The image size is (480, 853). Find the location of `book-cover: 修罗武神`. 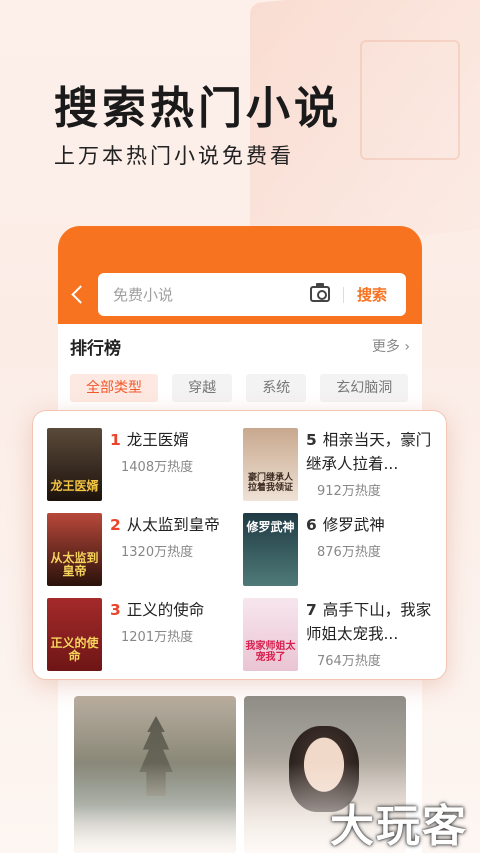

book-cover: 修罗武神 is located at coordinates (270, 549).